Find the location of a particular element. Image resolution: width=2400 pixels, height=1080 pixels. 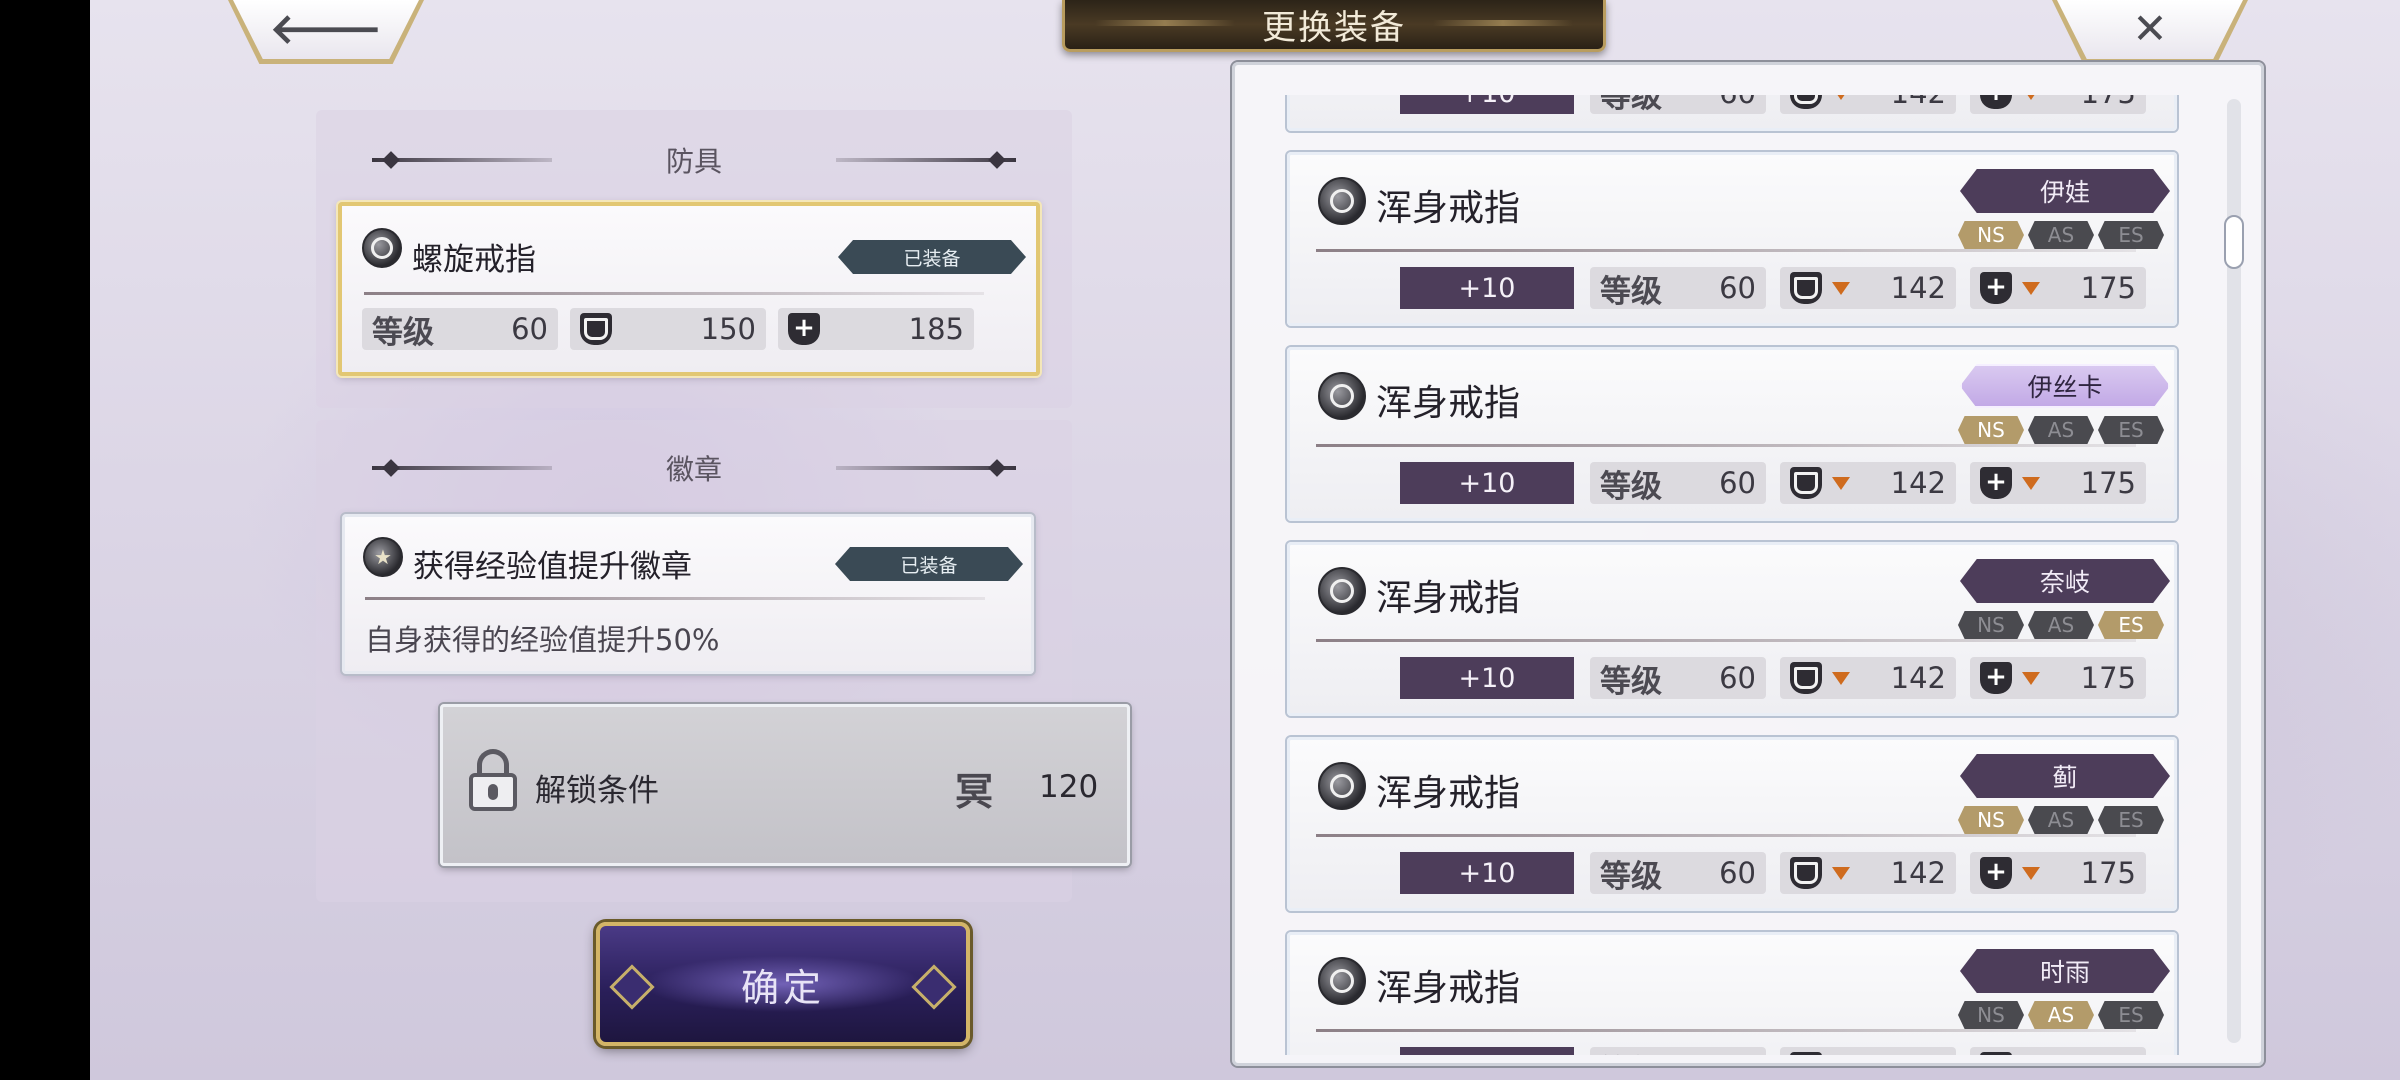

ring-list-item: 浑身戒指 蓟 NSASES +10 等级 60 142 175 is located at coordinates (1732, 824).